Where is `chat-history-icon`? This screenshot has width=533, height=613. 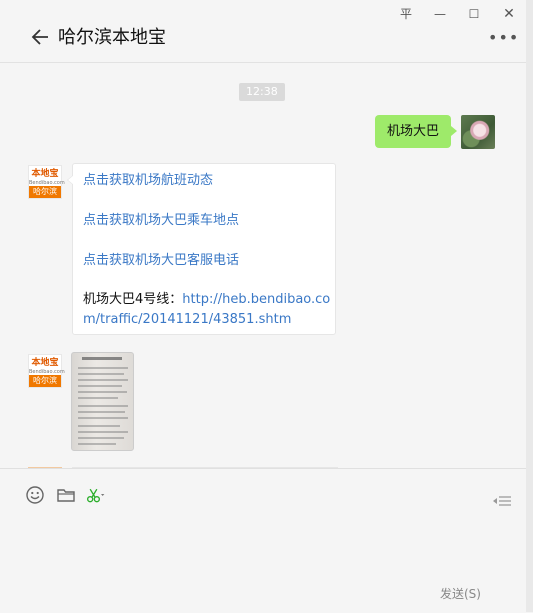
chat-history-icon is located at coordinates (502, 501).